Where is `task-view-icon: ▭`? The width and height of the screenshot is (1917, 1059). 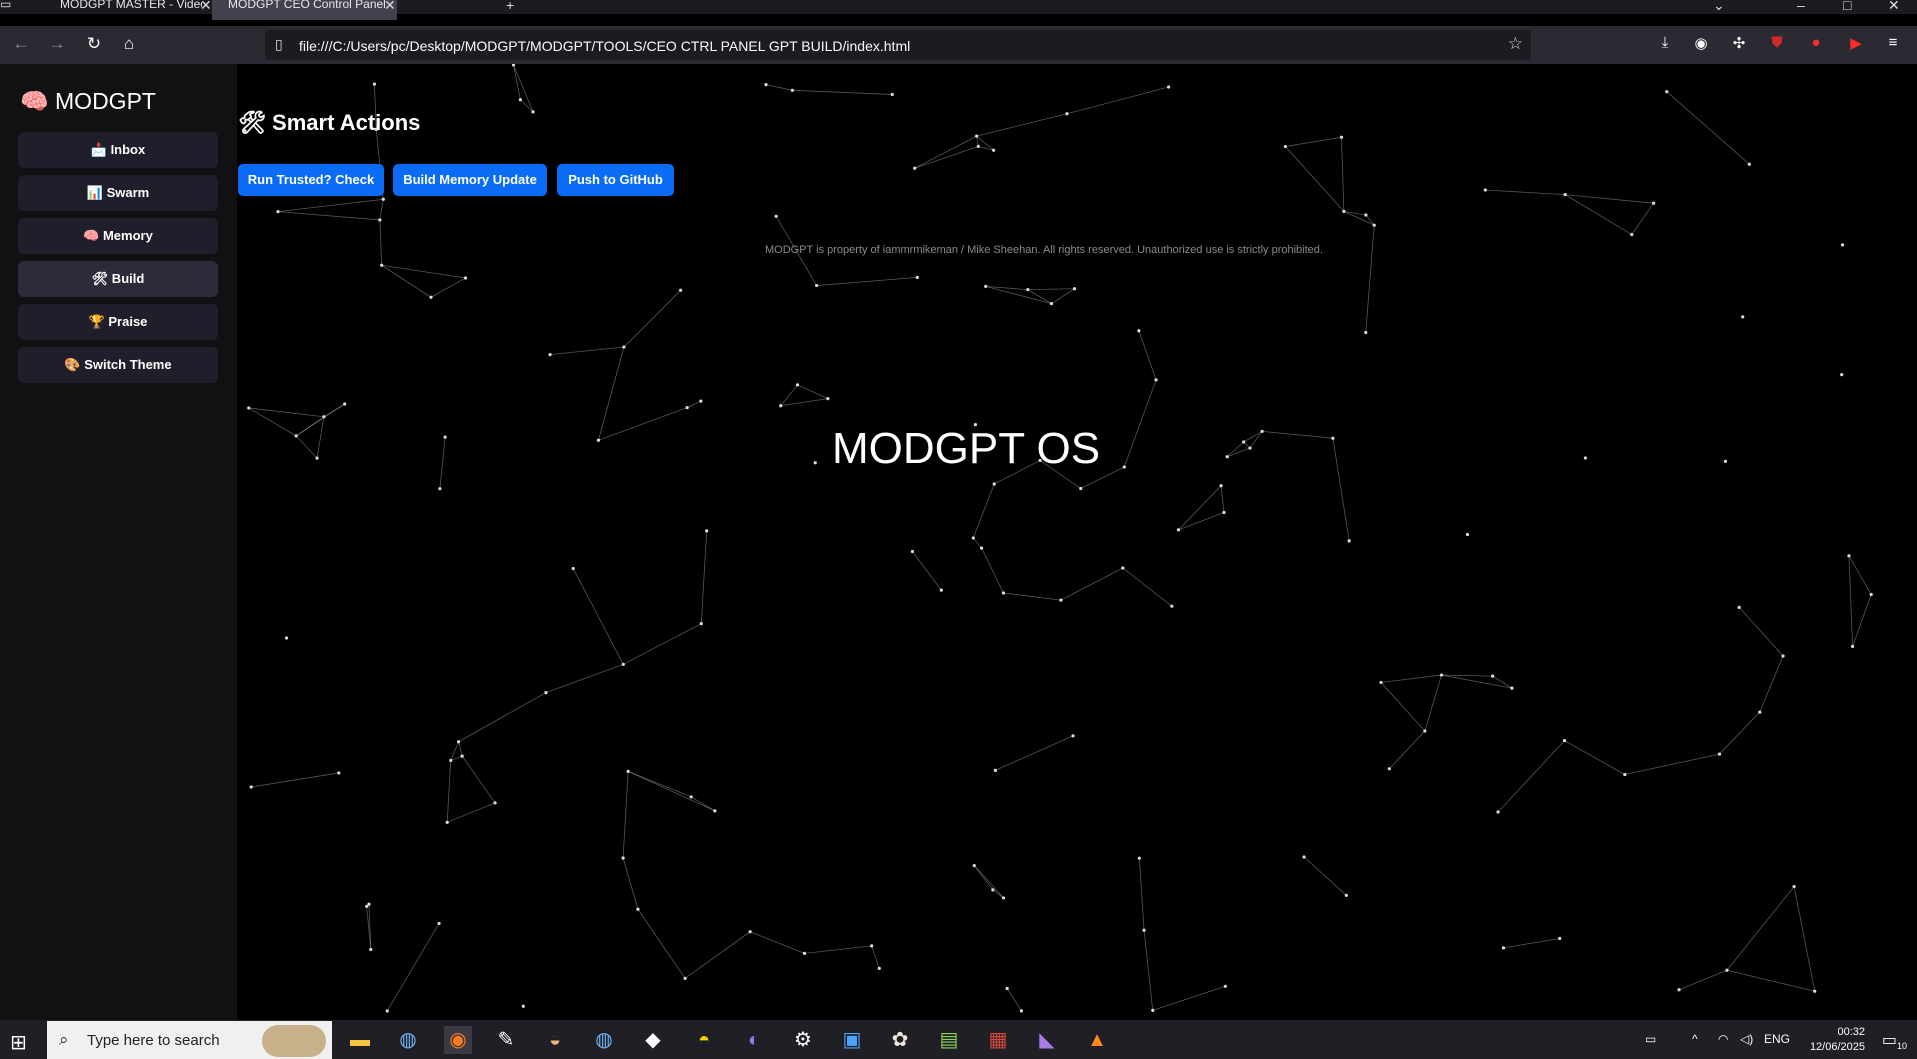 task-view-icon: ▭ is located at coordinates (1650, 1039).